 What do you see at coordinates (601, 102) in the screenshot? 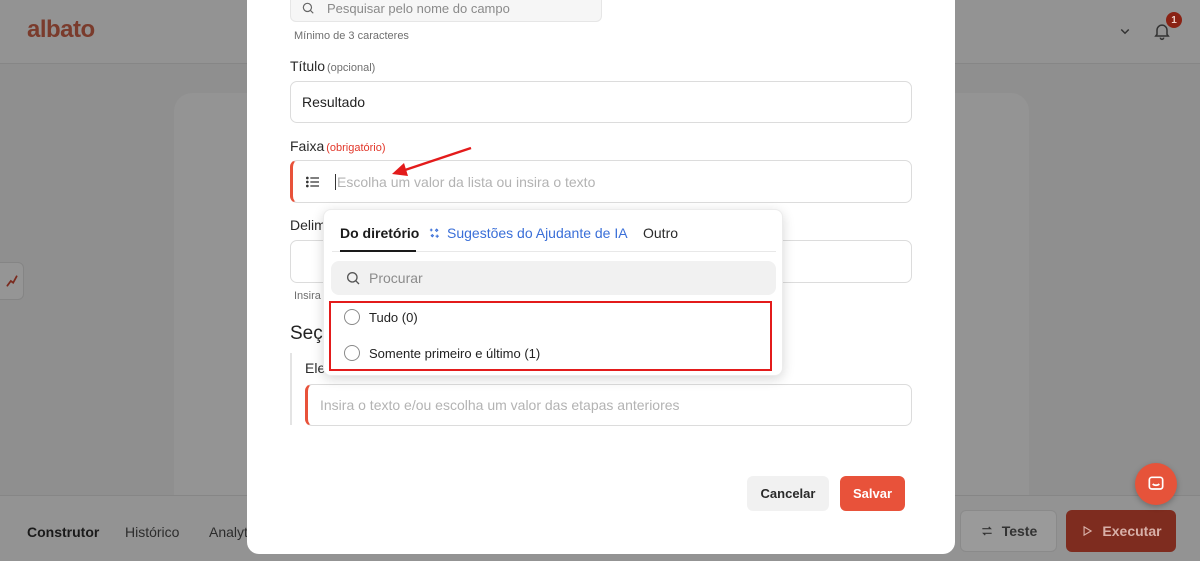
I see `title-input: Resultado` at bounding box center [601, 102].